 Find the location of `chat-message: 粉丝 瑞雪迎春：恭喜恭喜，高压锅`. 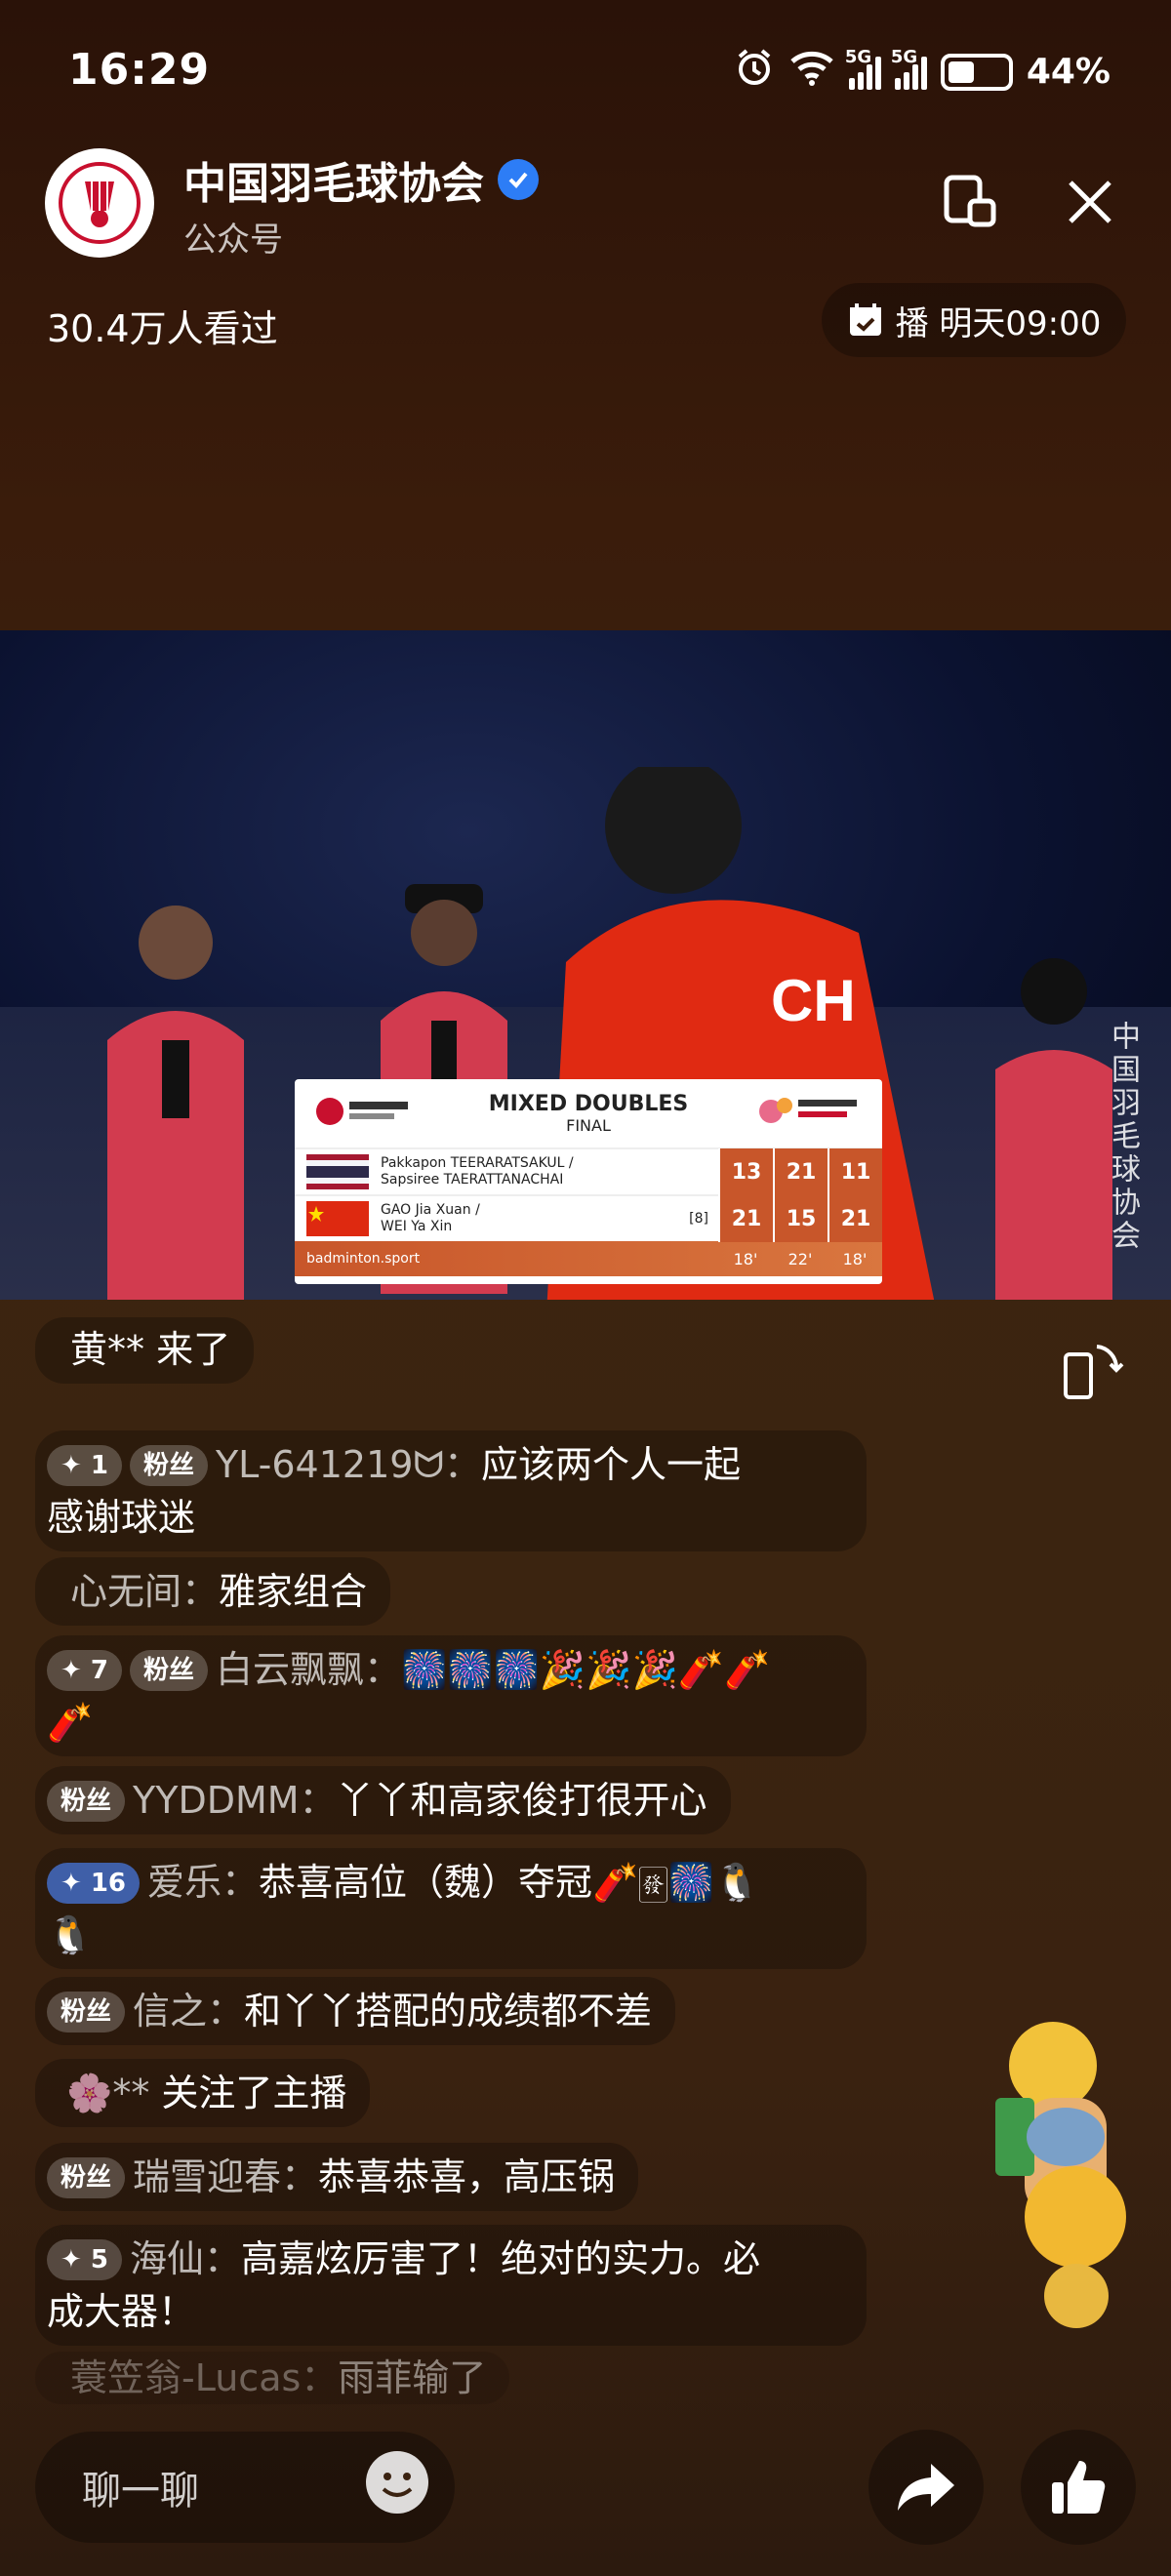

chat-message: 粉丝 瑞雪迎春：恭喜恭喜，高压锅 is located at coordinates (337, 2177).